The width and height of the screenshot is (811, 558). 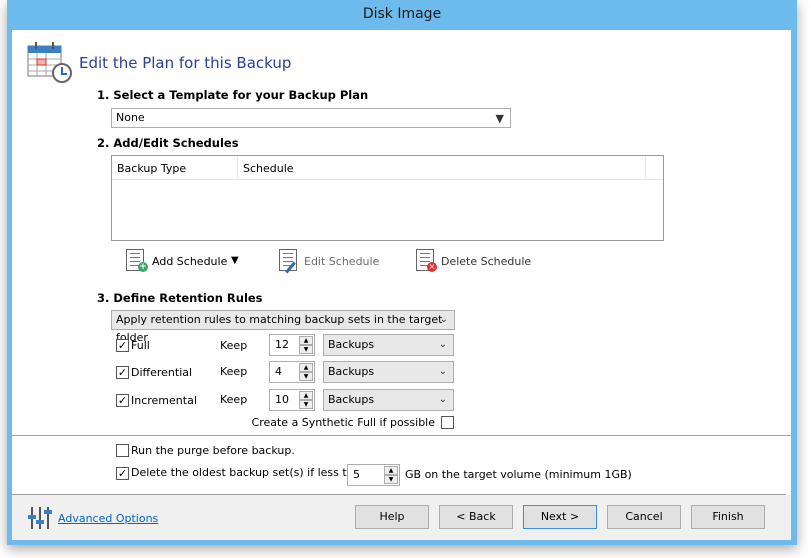 What do you see at coordinates (175, 168) in the screenshot?
I see `column-backup-type: Backup Type` at bounding box center [175, 168].